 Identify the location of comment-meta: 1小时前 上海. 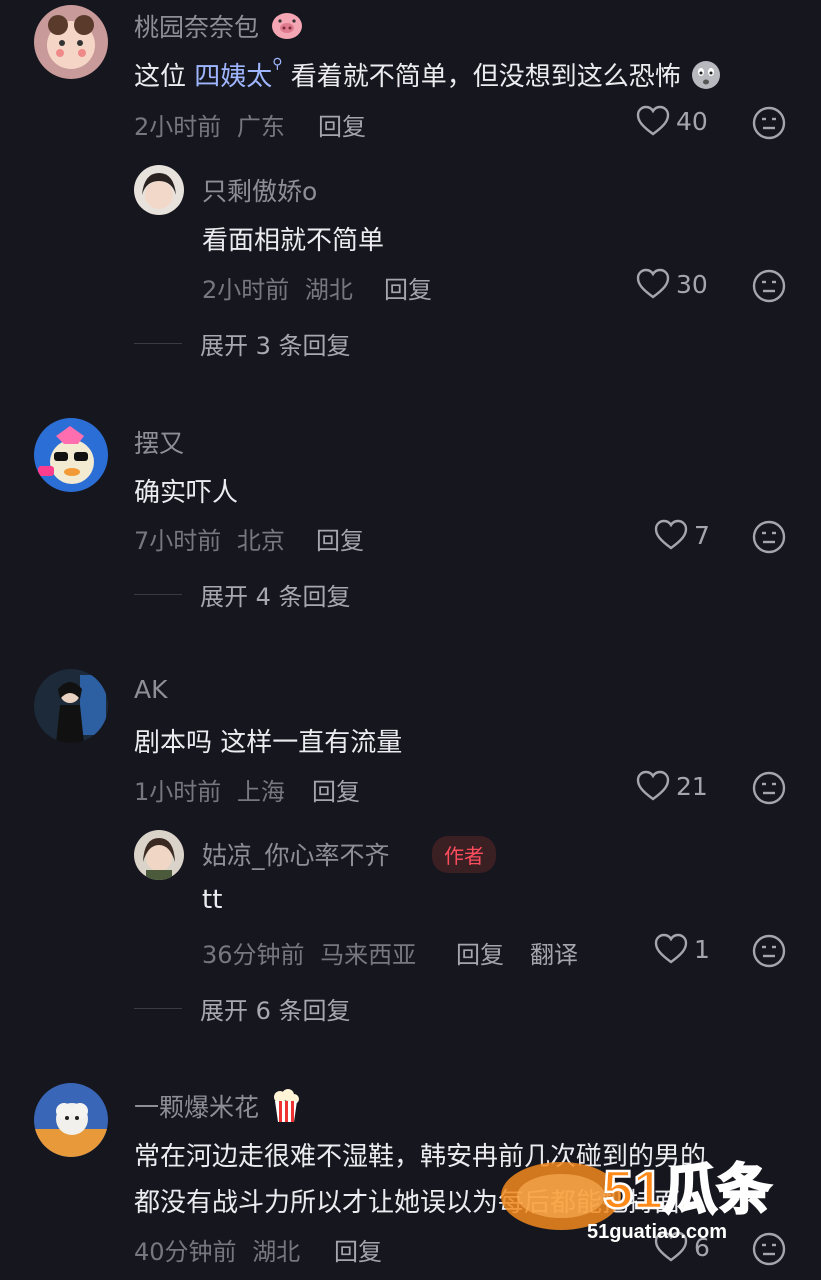
(209, 789).